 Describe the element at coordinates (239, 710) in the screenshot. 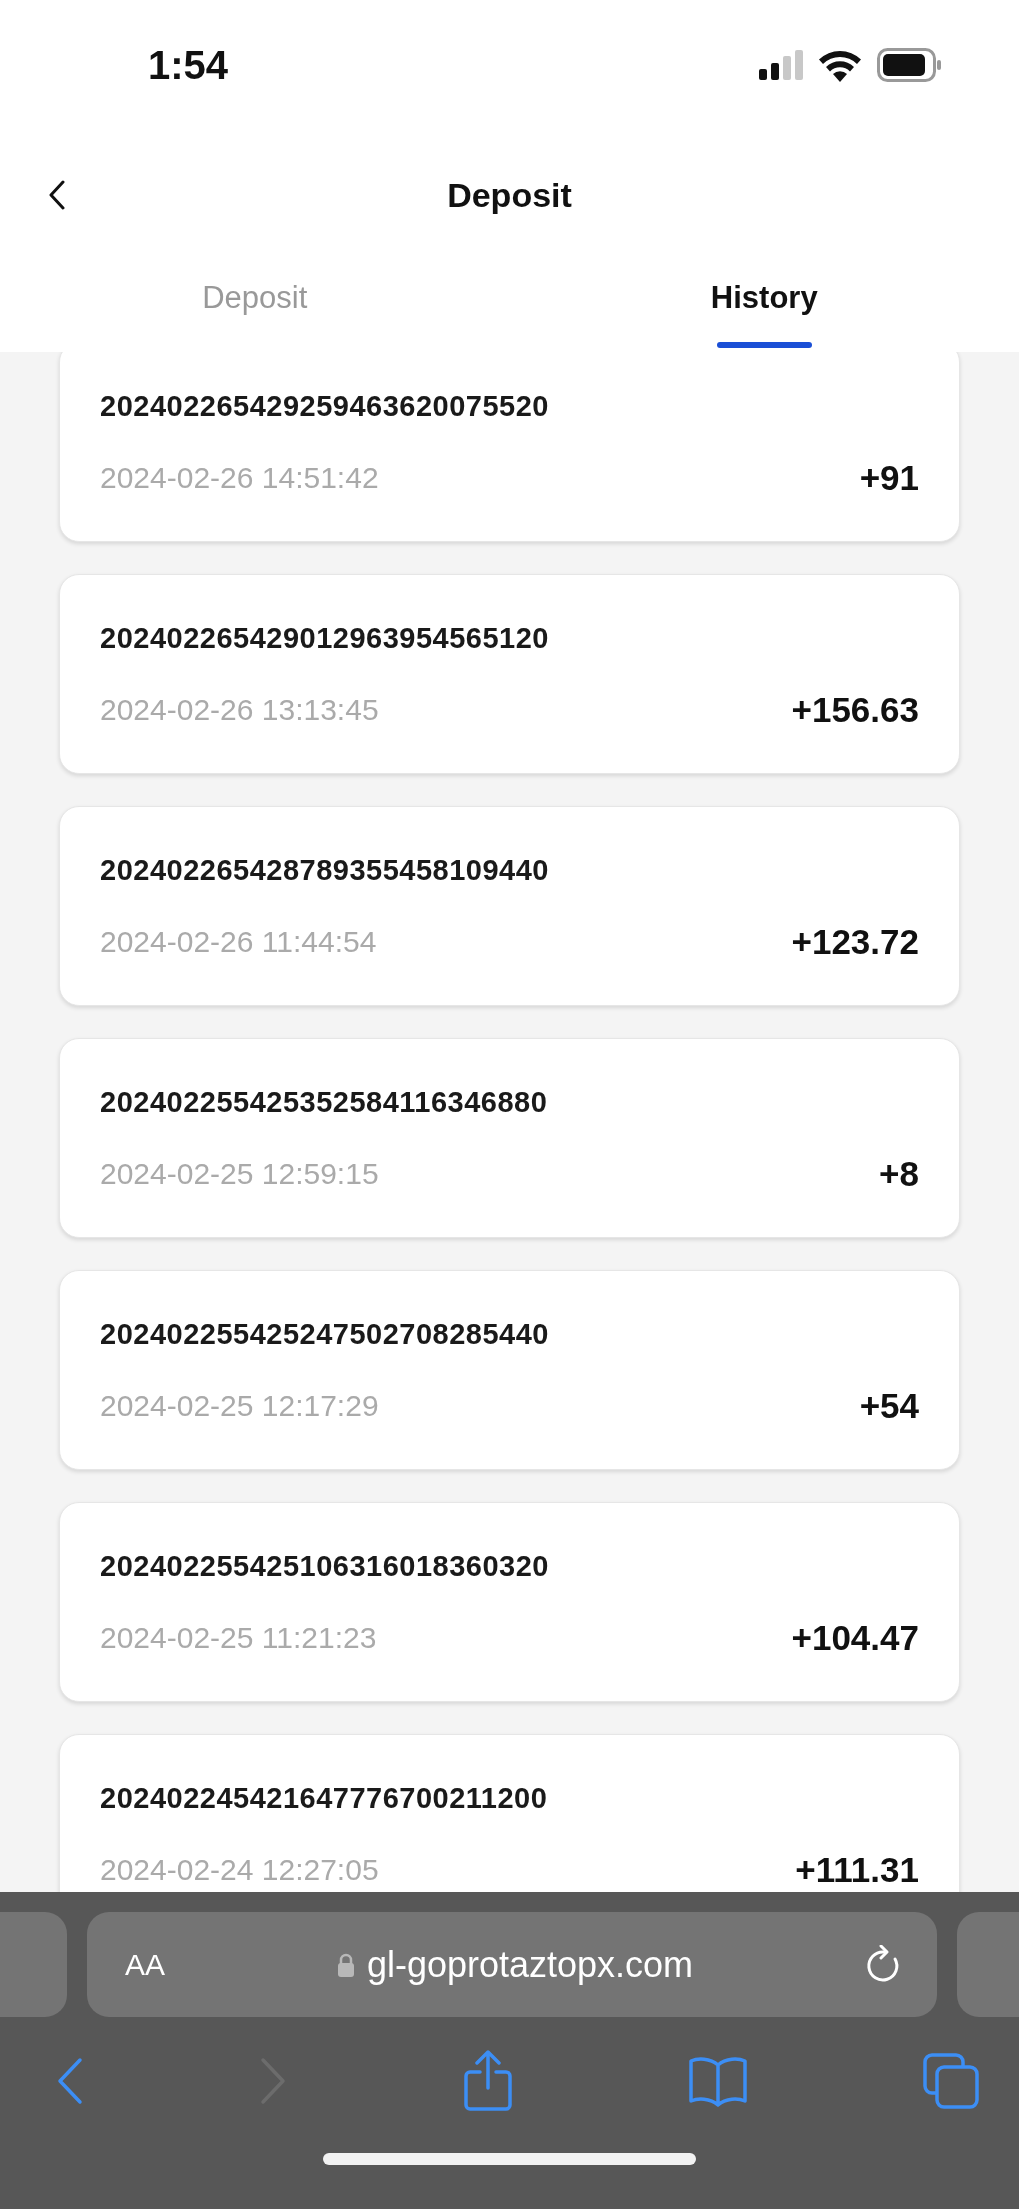

I see `transaction-date: 2024-02-26 13:13:45` at that location.